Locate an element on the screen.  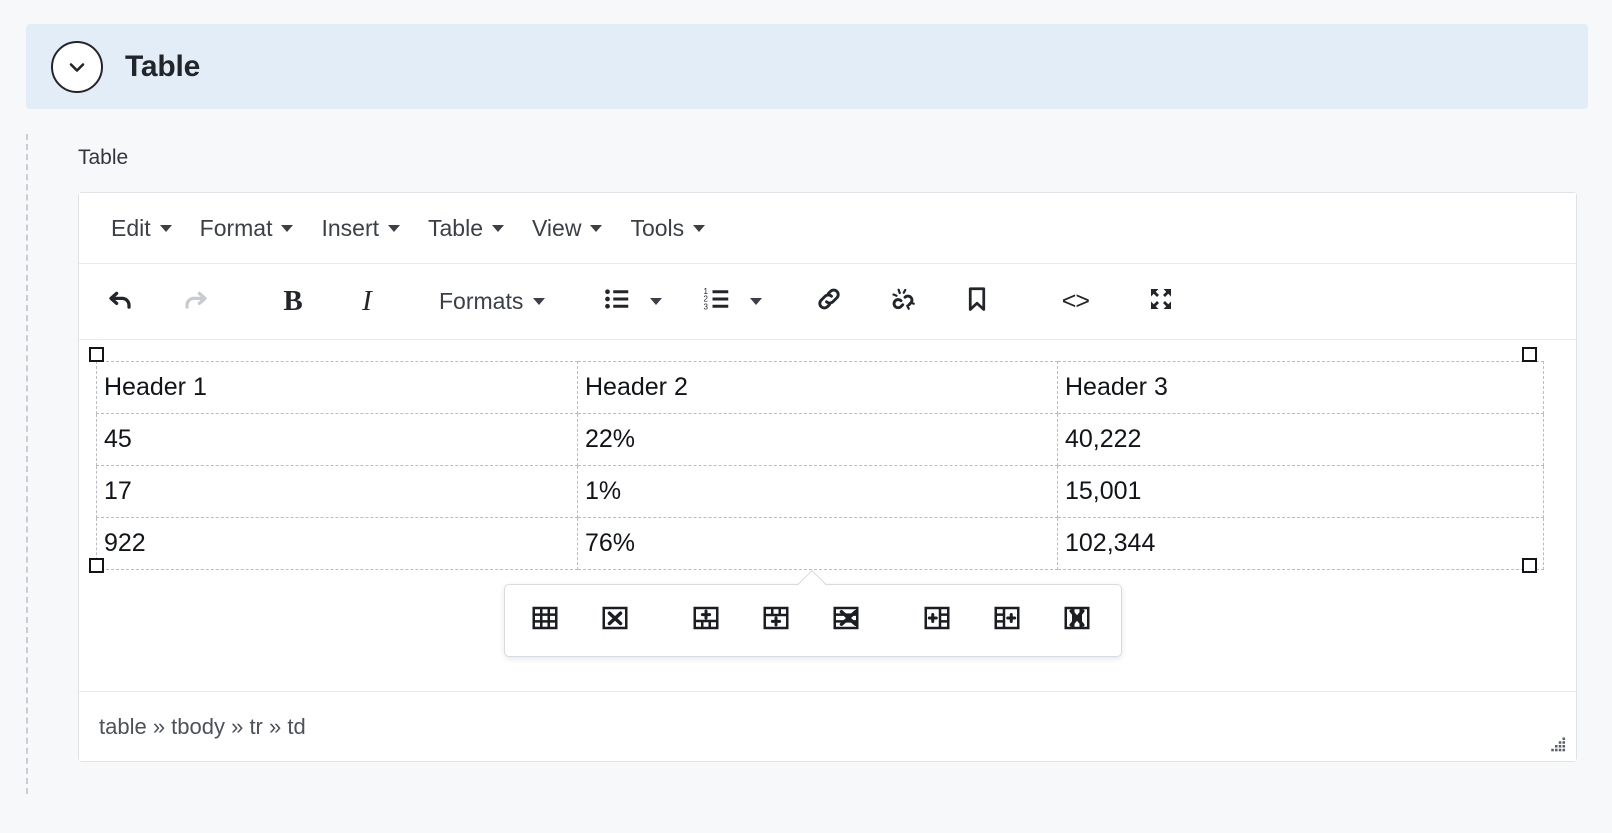
table-cell: 76% is located at coordinates (817, 543).